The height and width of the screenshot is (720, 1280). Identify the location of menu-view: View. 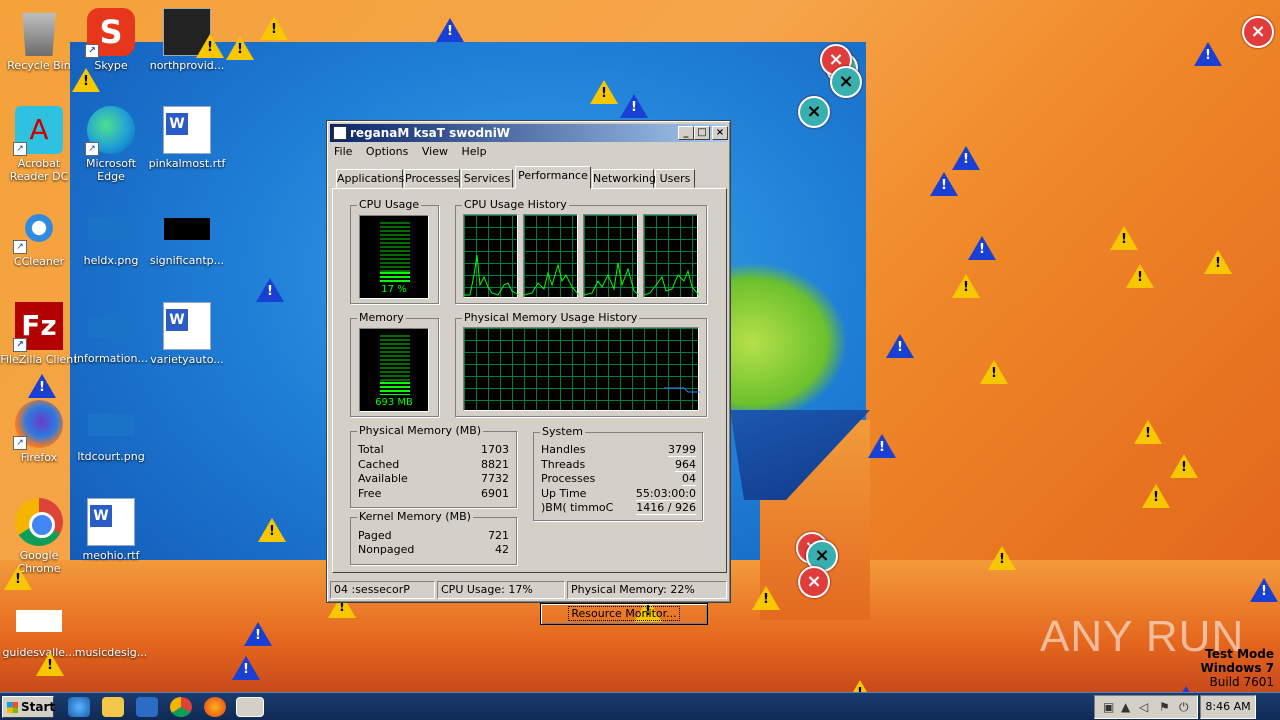
(436, 150).